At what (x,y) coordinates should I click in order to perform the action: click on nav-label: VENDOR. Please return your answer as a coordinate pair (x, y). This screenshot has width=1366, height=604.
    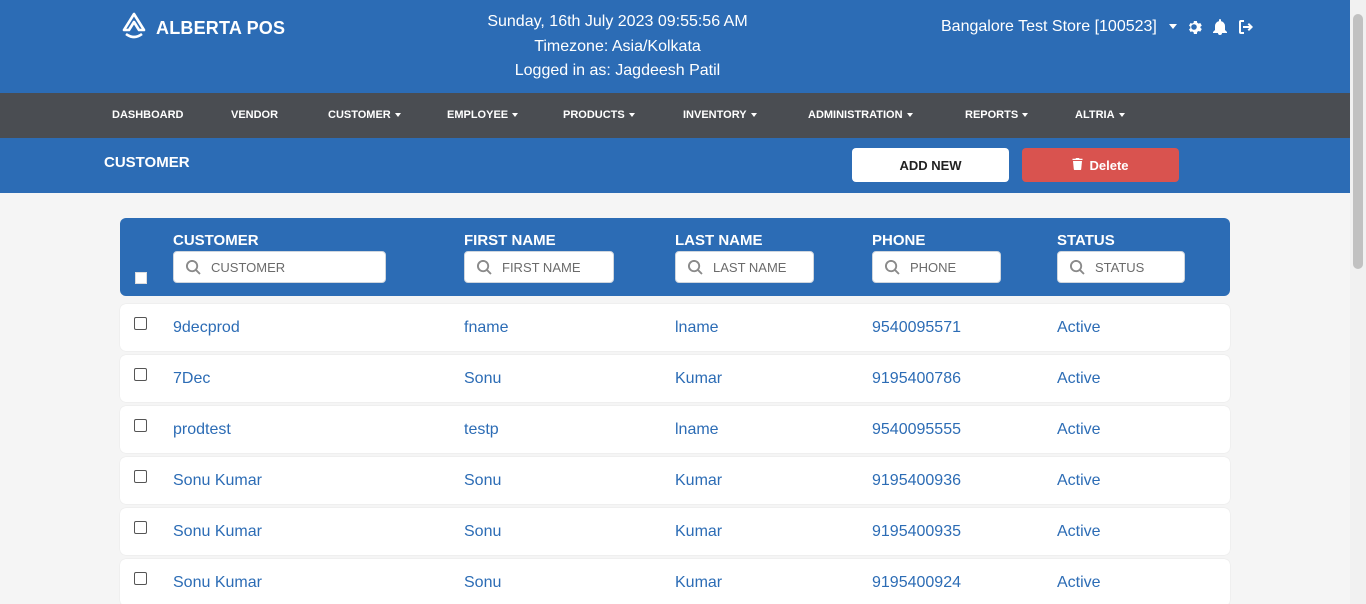
    Looking at the image, I should click on (255, 115).